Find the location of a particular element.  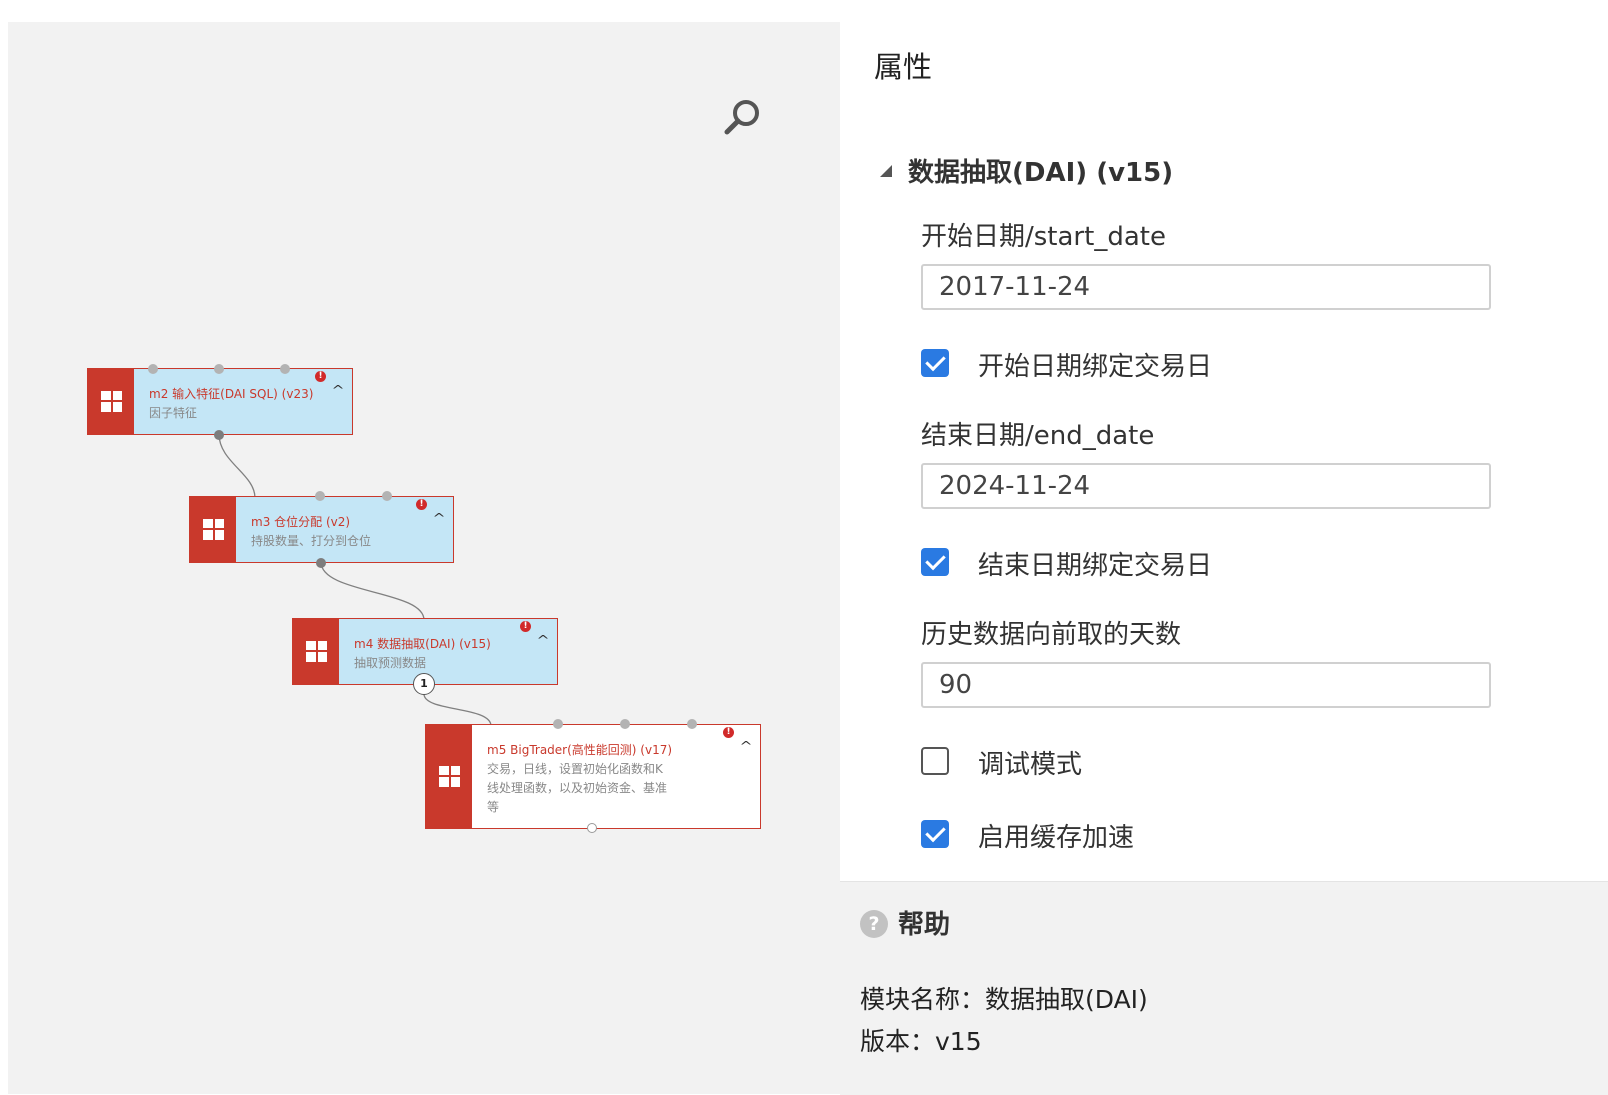

collapse-triangle-icon is located at coordinates (886, 170).